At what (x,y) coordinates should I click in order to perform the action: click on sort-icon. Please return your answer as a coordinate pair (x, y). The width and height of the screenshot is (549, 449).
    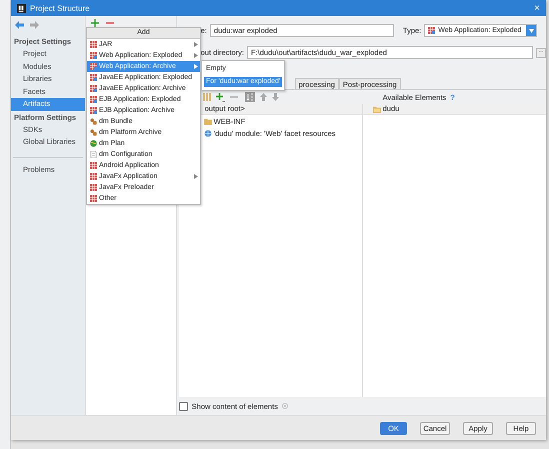
    Looking at the image, I should click on (249, 97).